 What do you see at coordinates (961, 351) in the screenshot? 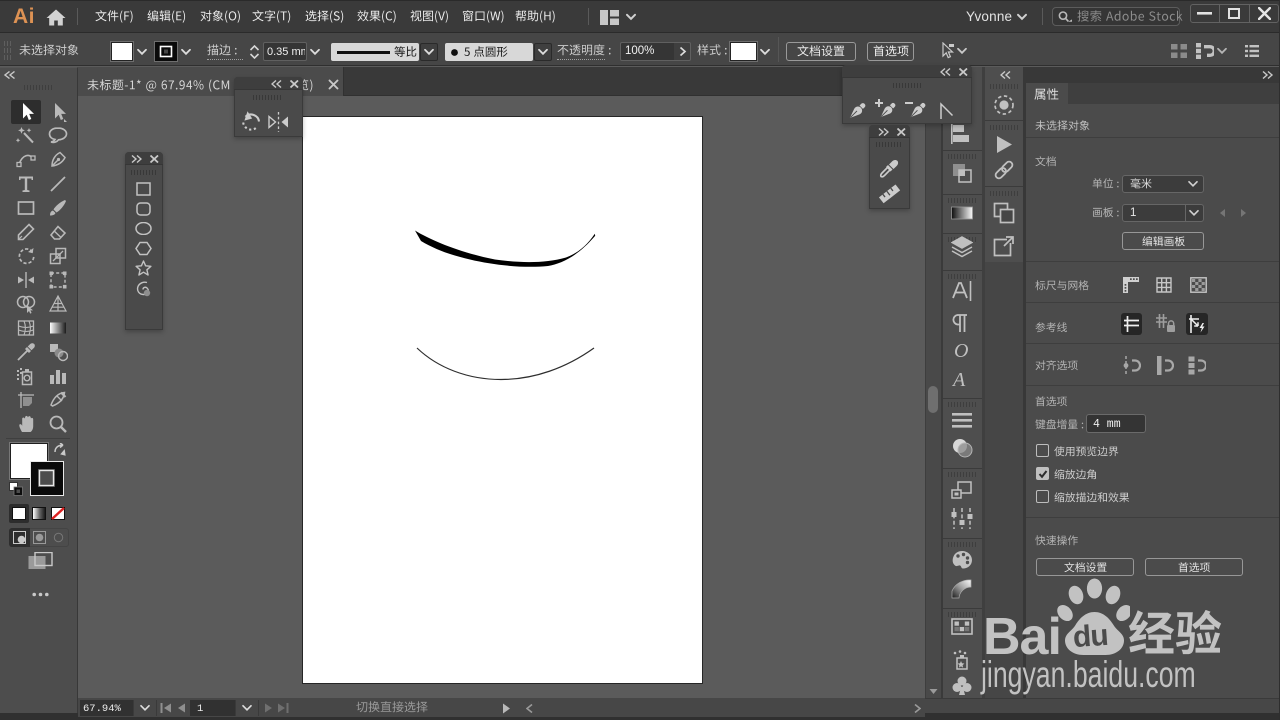
I see `svg-text: O` at bounding box center [961, 351].